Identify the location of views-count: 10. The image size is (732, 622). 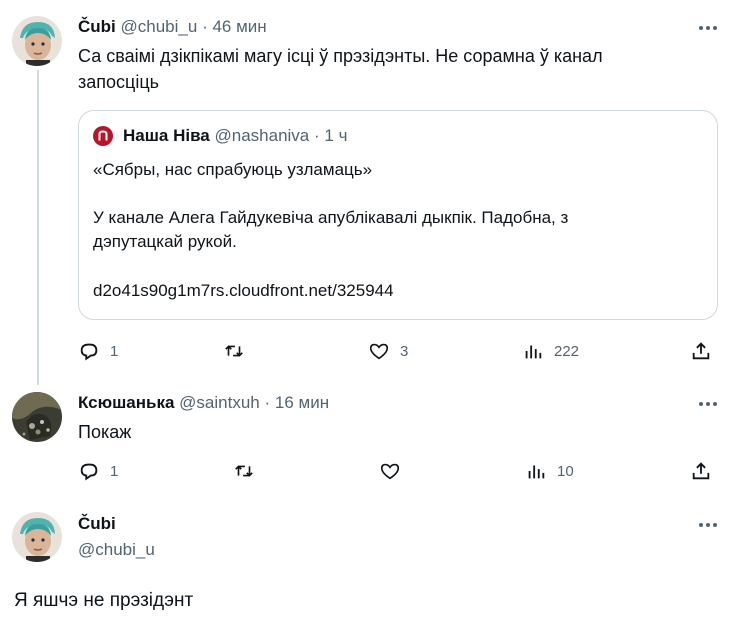
(565, 471).